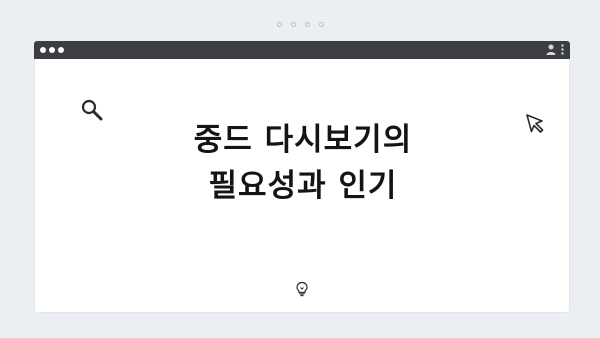 This screenshot has width=600, height=338. I want to click on person-icon, so click(551, 49).